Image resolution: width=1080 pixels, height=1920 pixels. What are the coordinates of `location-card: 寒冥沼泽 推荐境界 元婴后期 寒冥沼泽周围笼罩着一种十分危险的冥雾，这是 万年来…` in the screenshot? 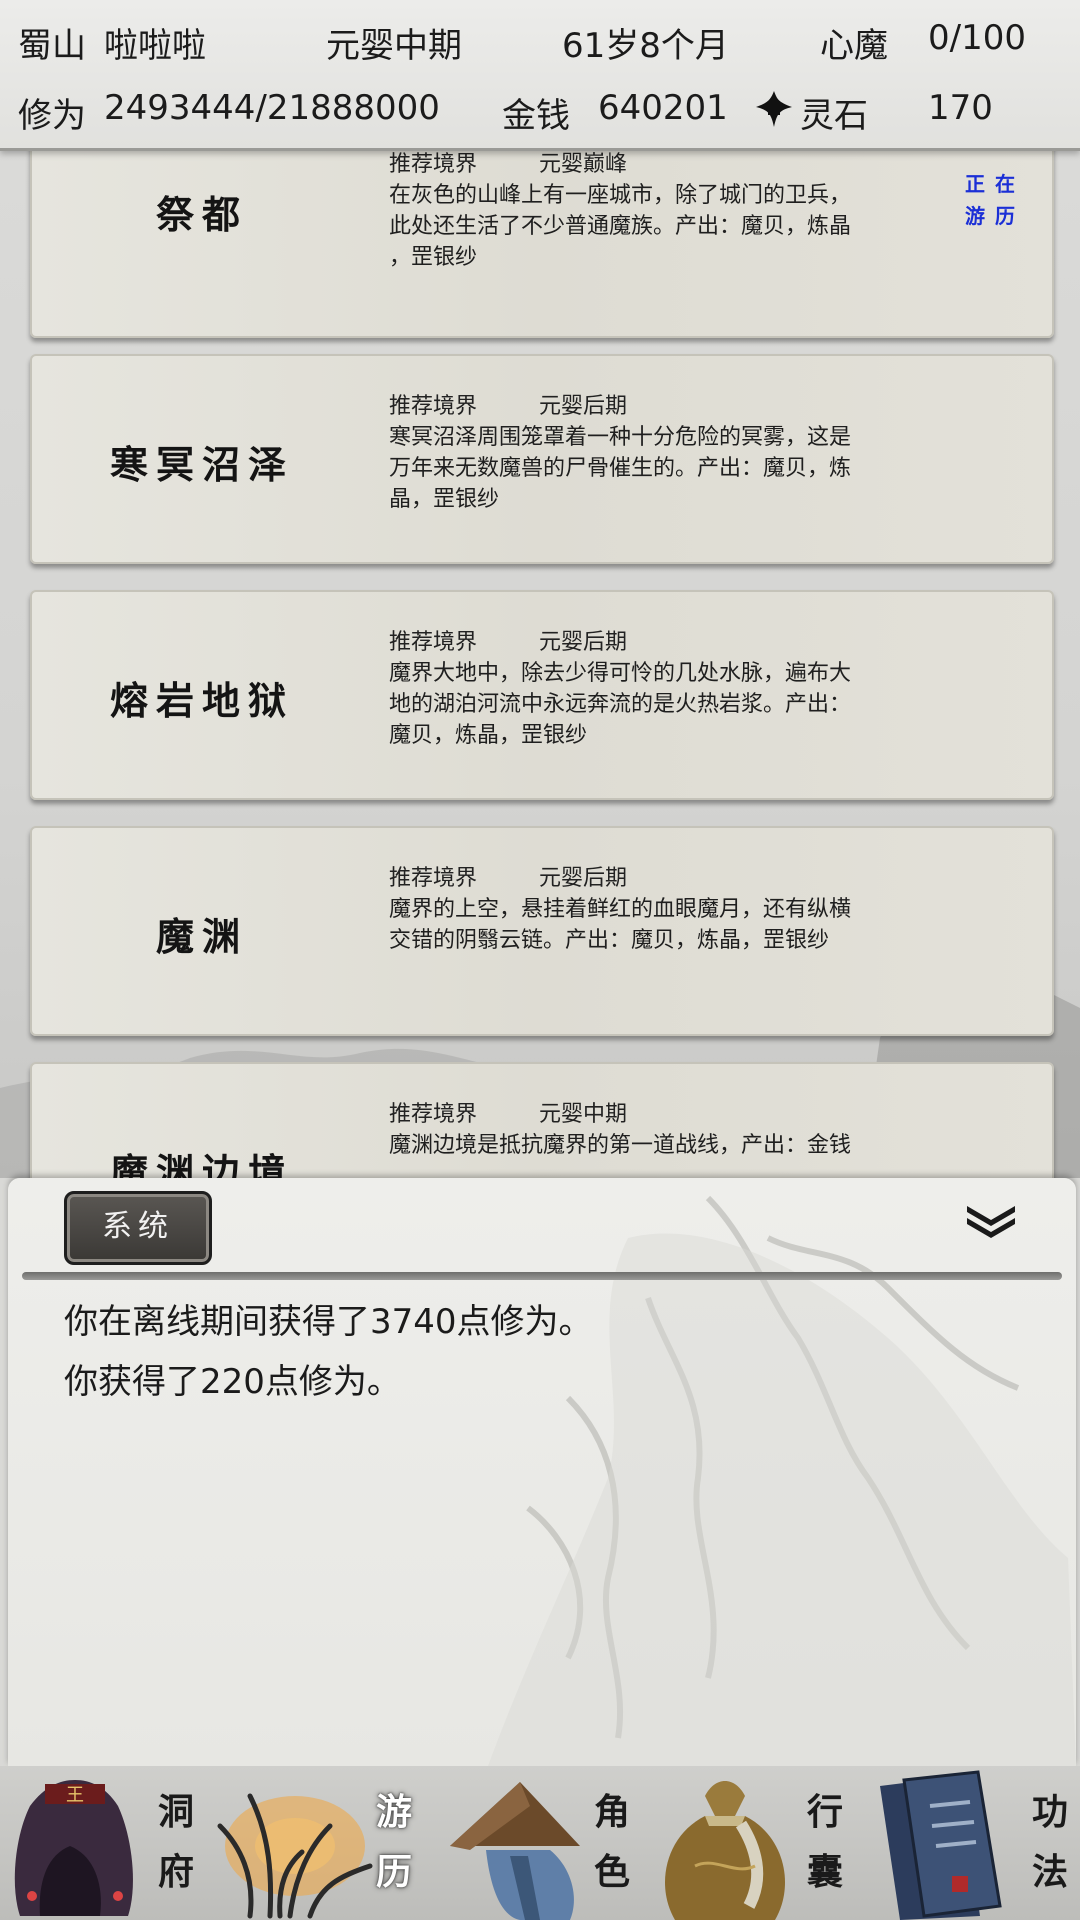 It's located at (542, 459).